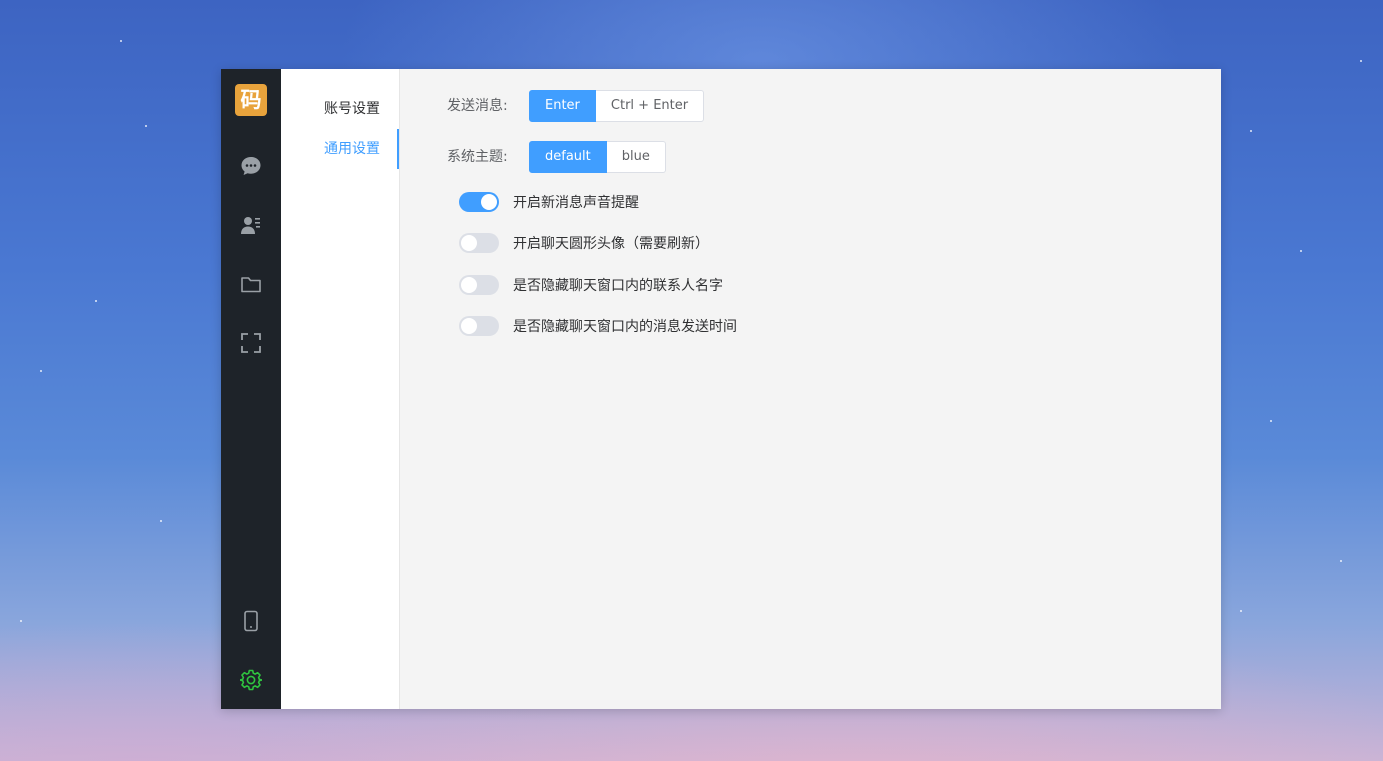  What do you see at coordinates (576, 203) in the screenshot?
I see `sound-alert-label: 开启新消息声音提醒` at bounding box center [576, 203].